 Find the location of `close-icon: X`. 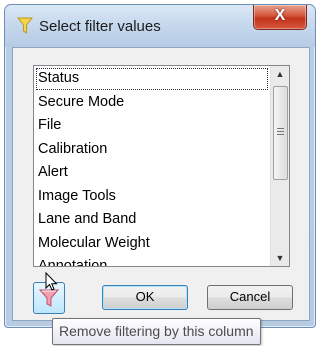

close-icon: X is located at coordinates (280, 15).